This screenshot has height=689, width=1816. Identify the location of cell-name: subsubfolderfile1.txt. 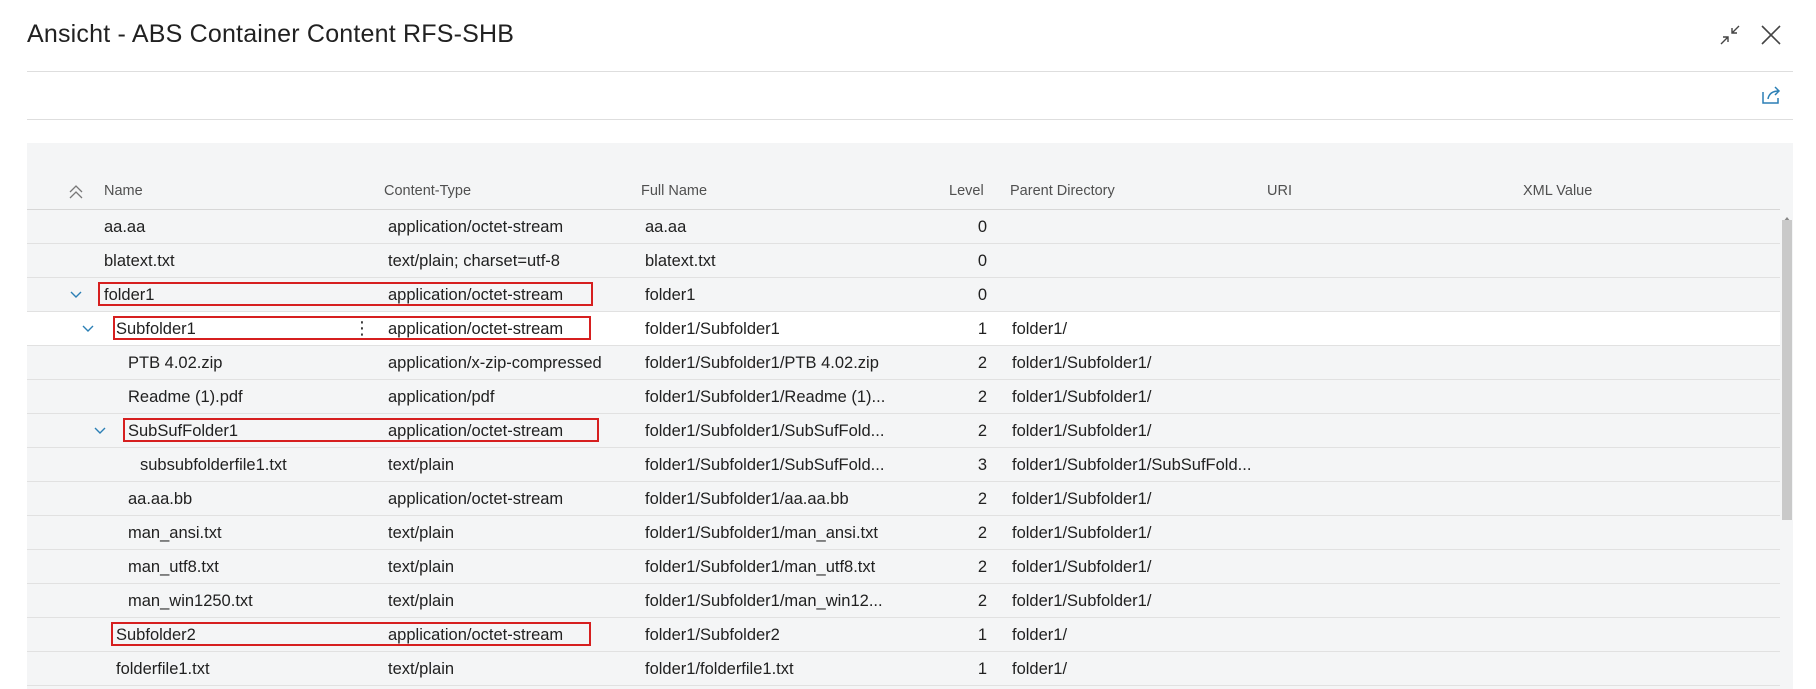
(213, 465).